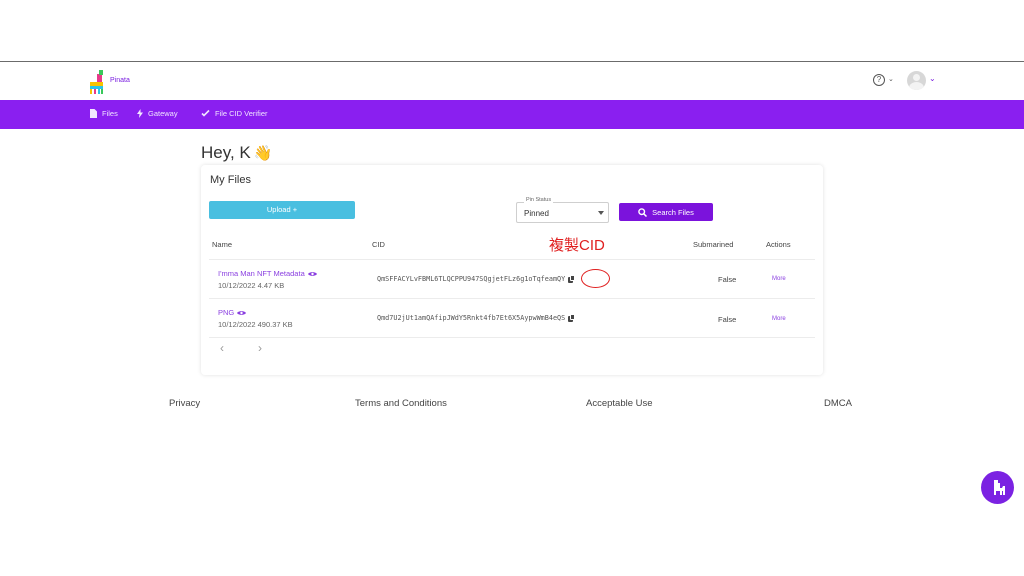 The height and width of the screenshot is (576, 1024). I want to click on upload-button: Upload +, so click(282, 210).